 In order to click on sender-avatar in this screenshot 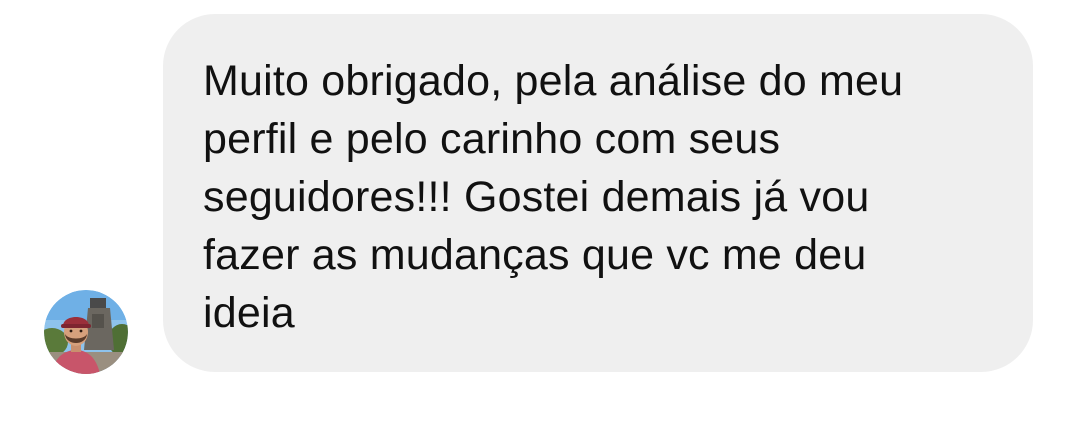, I will do `click(86, 332)`.